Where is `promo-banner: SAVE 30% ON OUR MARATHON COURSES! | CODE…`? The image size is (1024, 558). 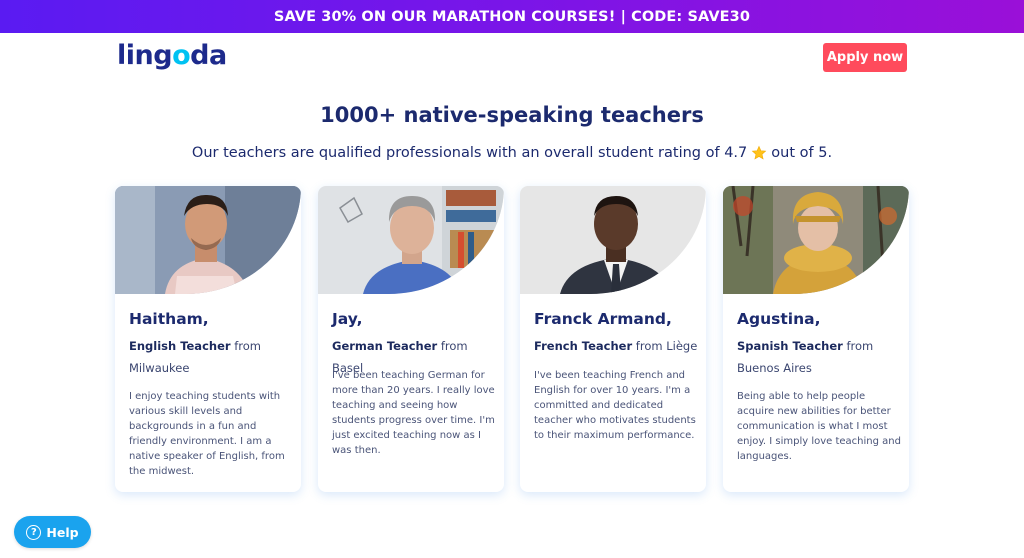
promo-banner: SAVE 30% ON OUR MARATHON COURSES! | CODE… is located at coordinates (512, 16).